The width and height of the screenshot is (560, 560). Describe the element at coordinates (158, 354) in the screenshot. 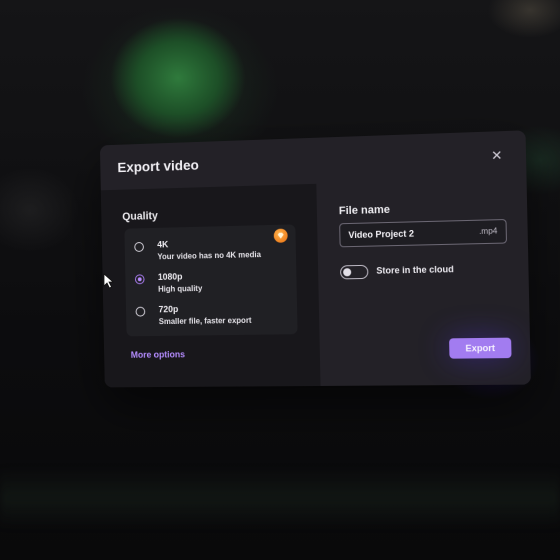

I see `more-options-link: More options` at that location.